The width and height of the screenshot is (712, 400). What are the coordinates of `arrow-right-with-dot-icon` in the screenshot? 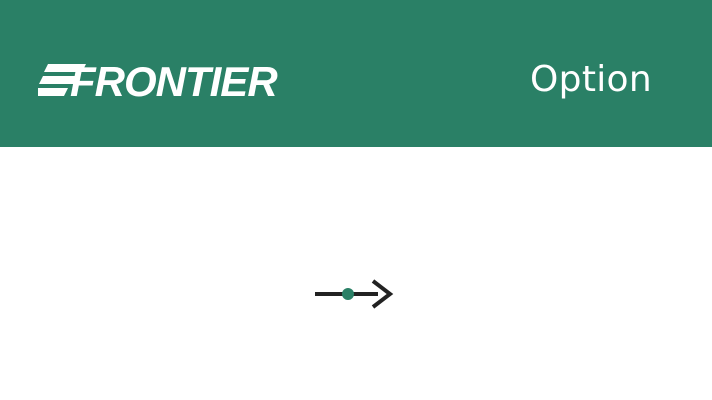 It's located at (355, 294).